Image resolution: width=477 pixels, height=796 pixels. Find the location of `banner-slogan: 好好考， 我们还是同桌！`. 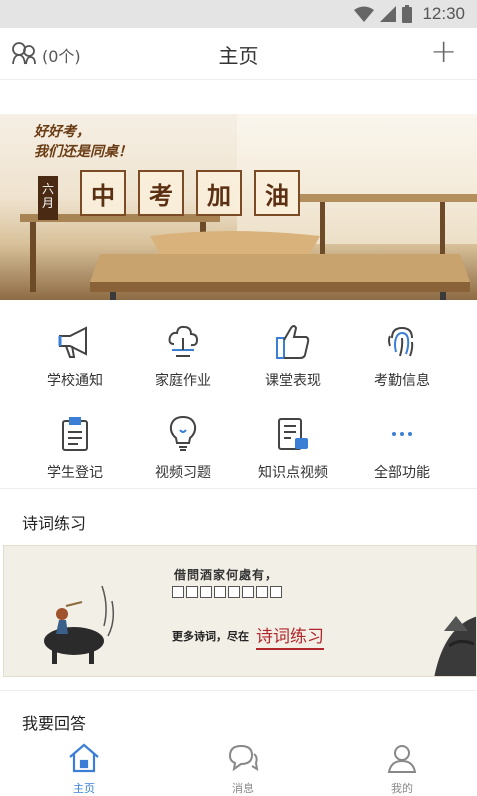

banner-slogan: 好好考， 我们还是同桌！ is located at coordinates (83, 142).